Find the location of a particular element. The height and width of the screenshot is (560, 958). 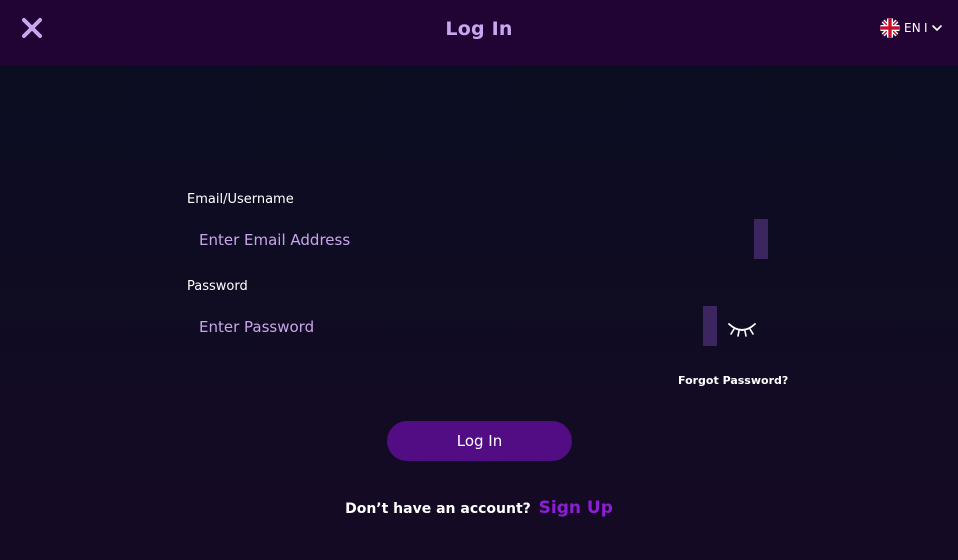

uk-flag-icon is located at coordinates (890, 28).